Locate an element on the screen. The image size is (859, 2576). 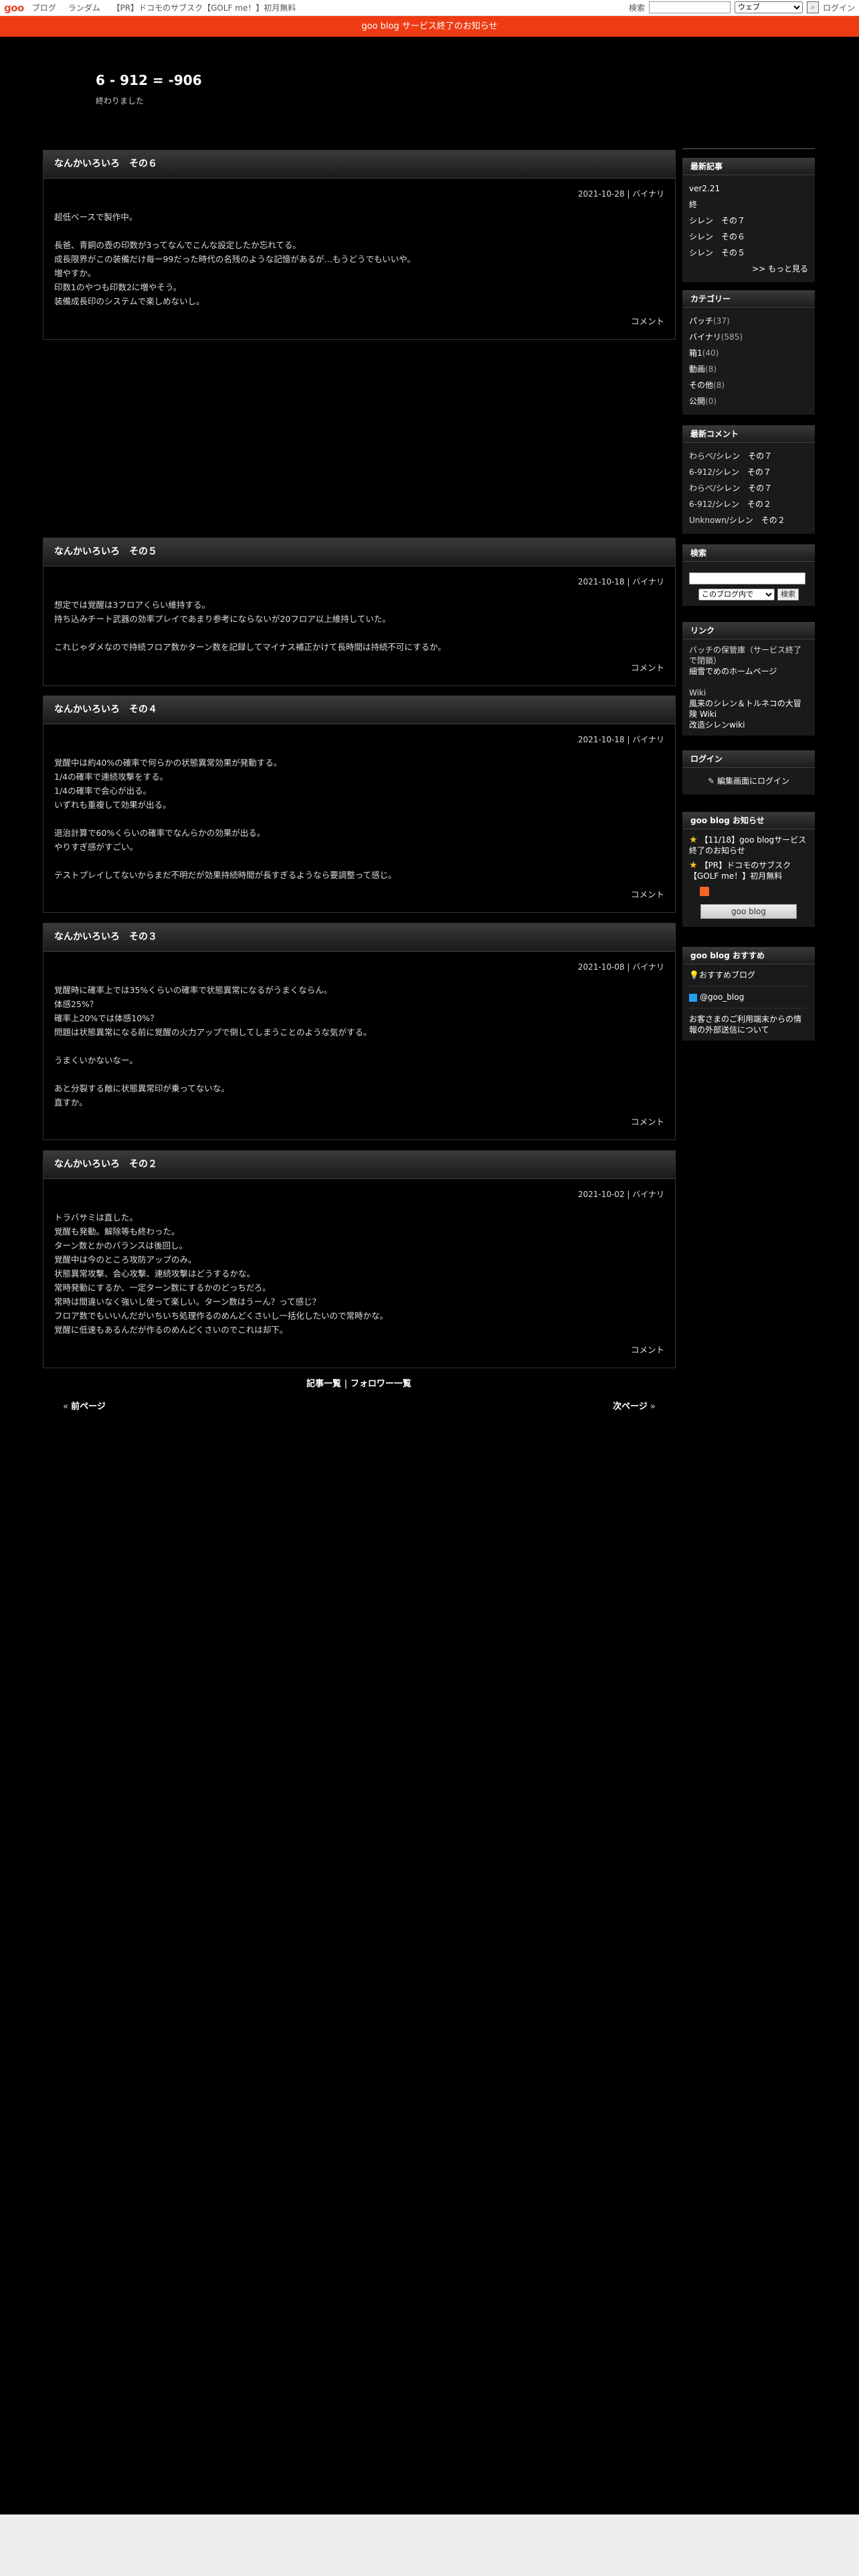
service-notice-link: goo blog サービス終了のお知らせ is located at coordinates (429, 26).